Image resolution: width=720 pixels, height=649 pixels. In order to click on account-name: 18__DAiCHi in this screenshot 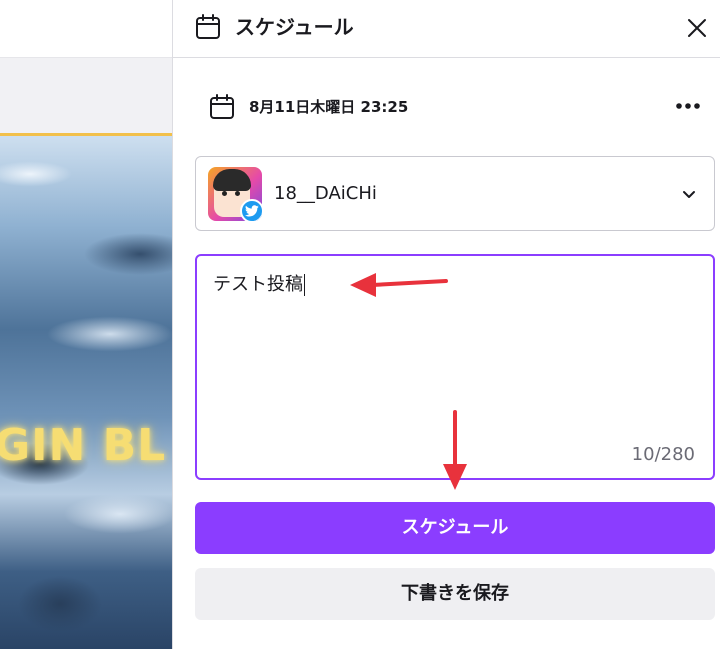, I will do `click(325, 193)`.